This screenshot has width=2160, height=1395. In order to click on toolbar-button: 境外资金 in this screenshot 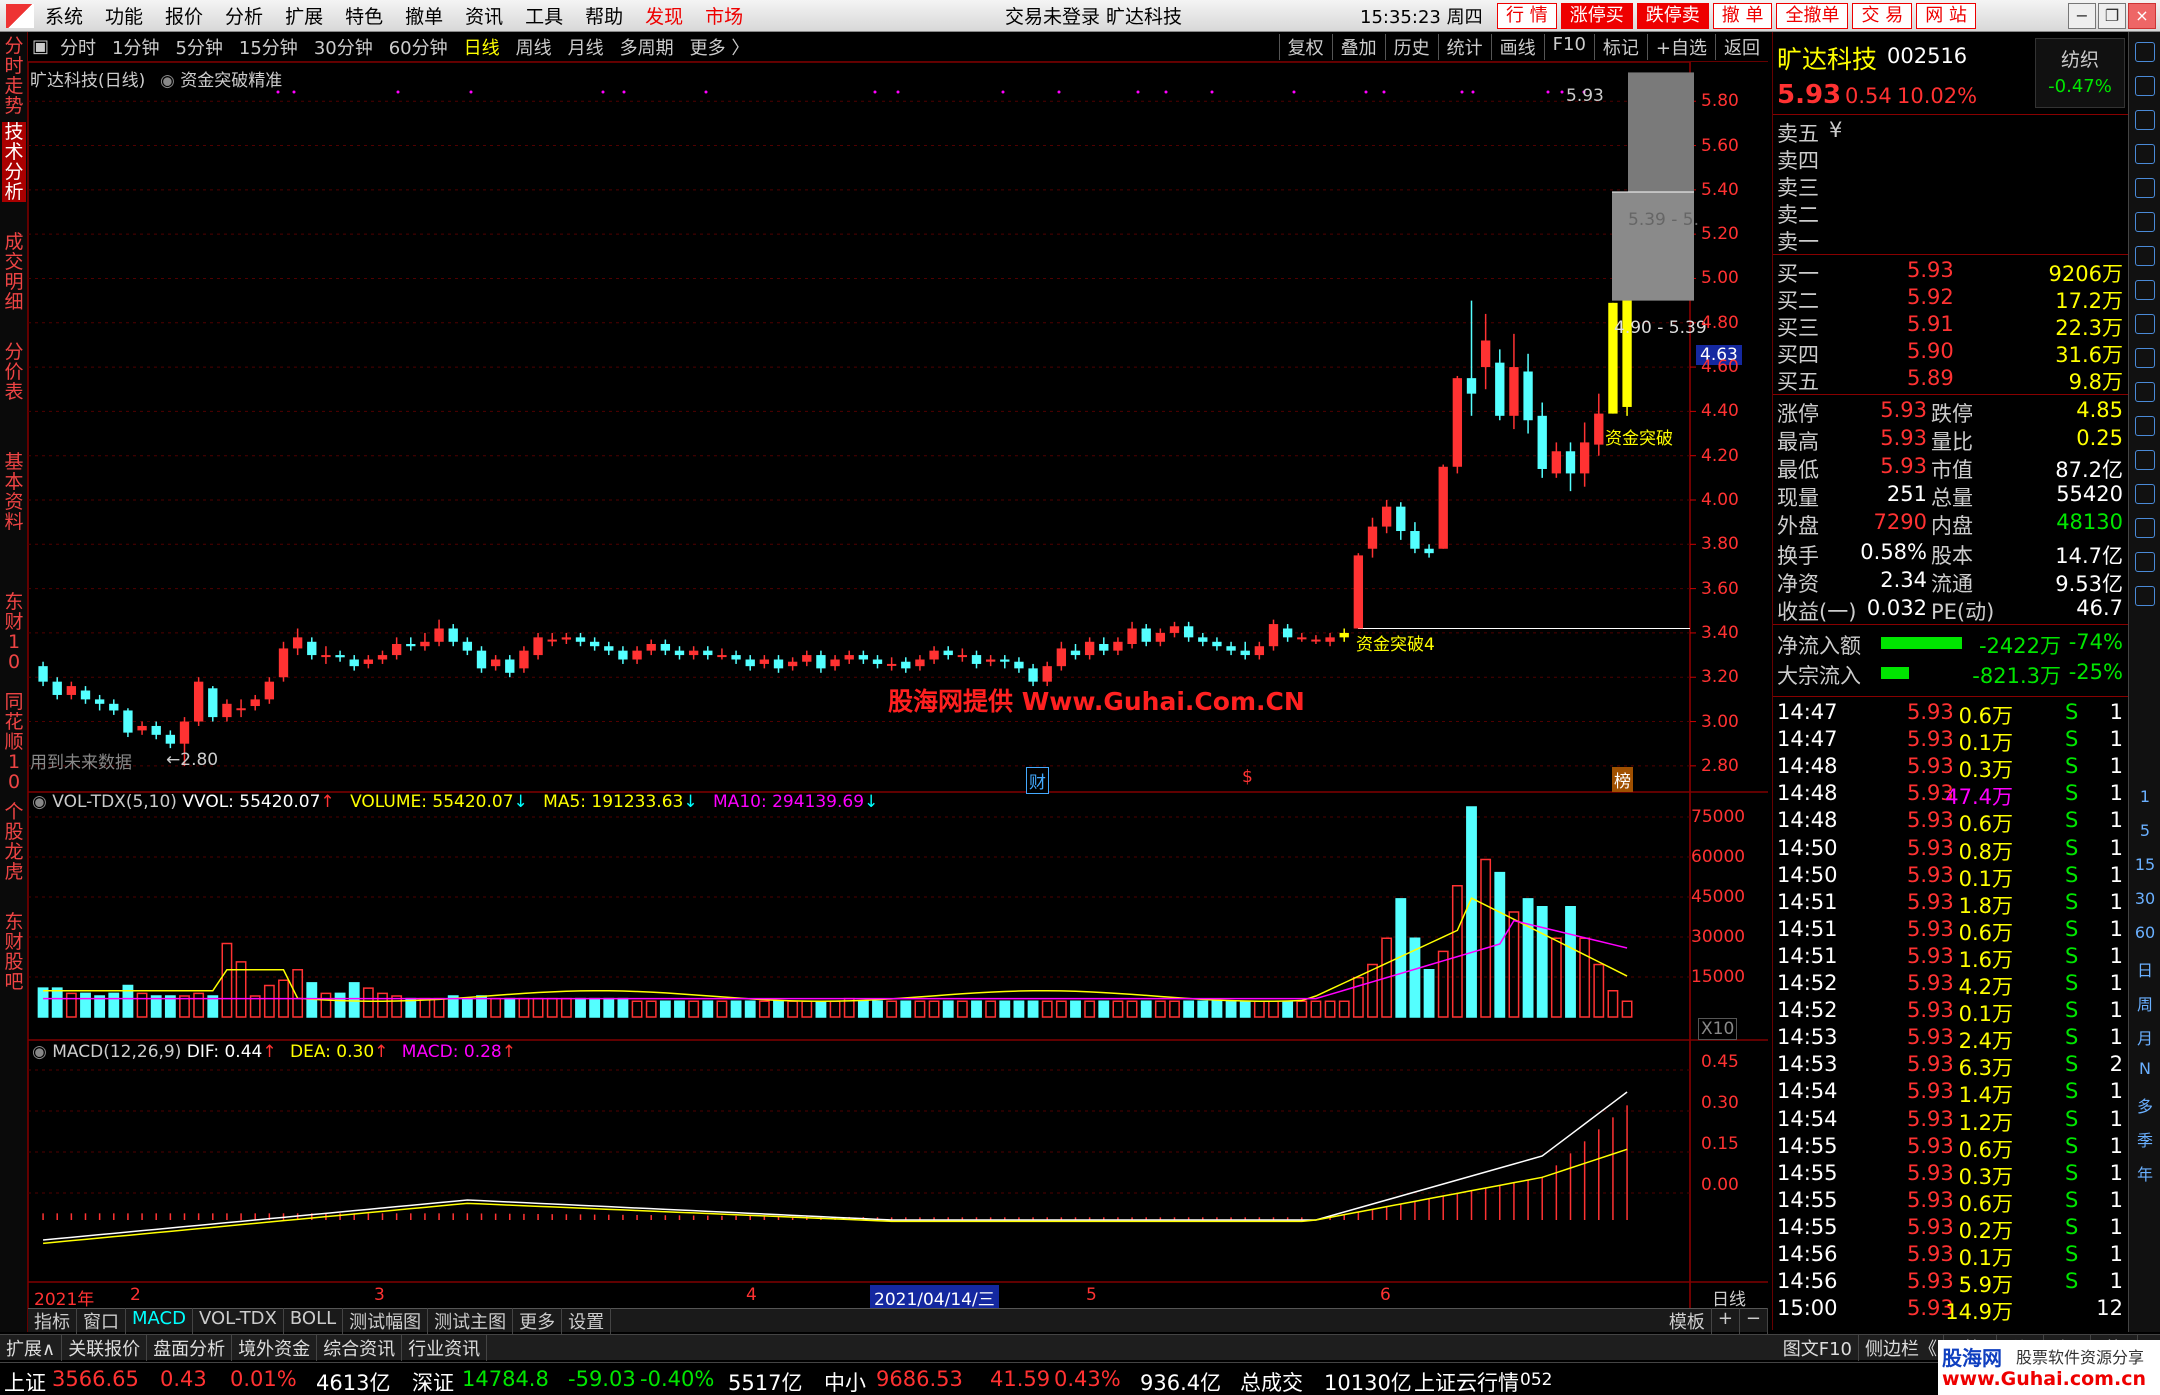, I will do `click(275, 1347)`.